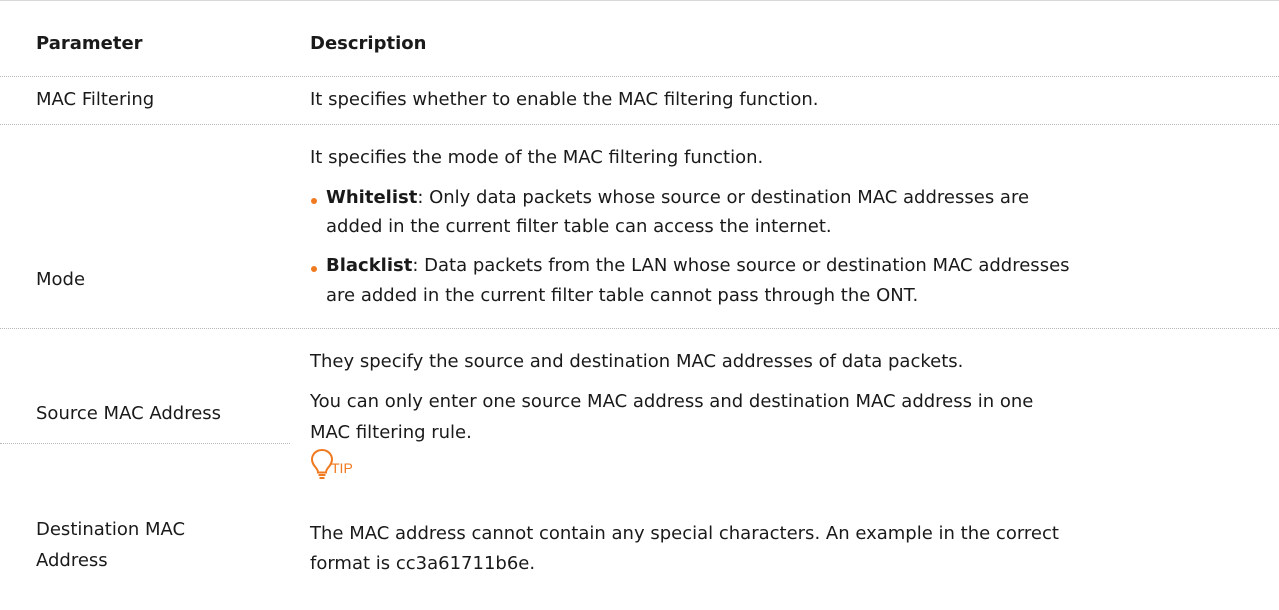 The width and height of the screenshot is (1279, 610). I want to click on tip-label: TIP, so click(342, 468).